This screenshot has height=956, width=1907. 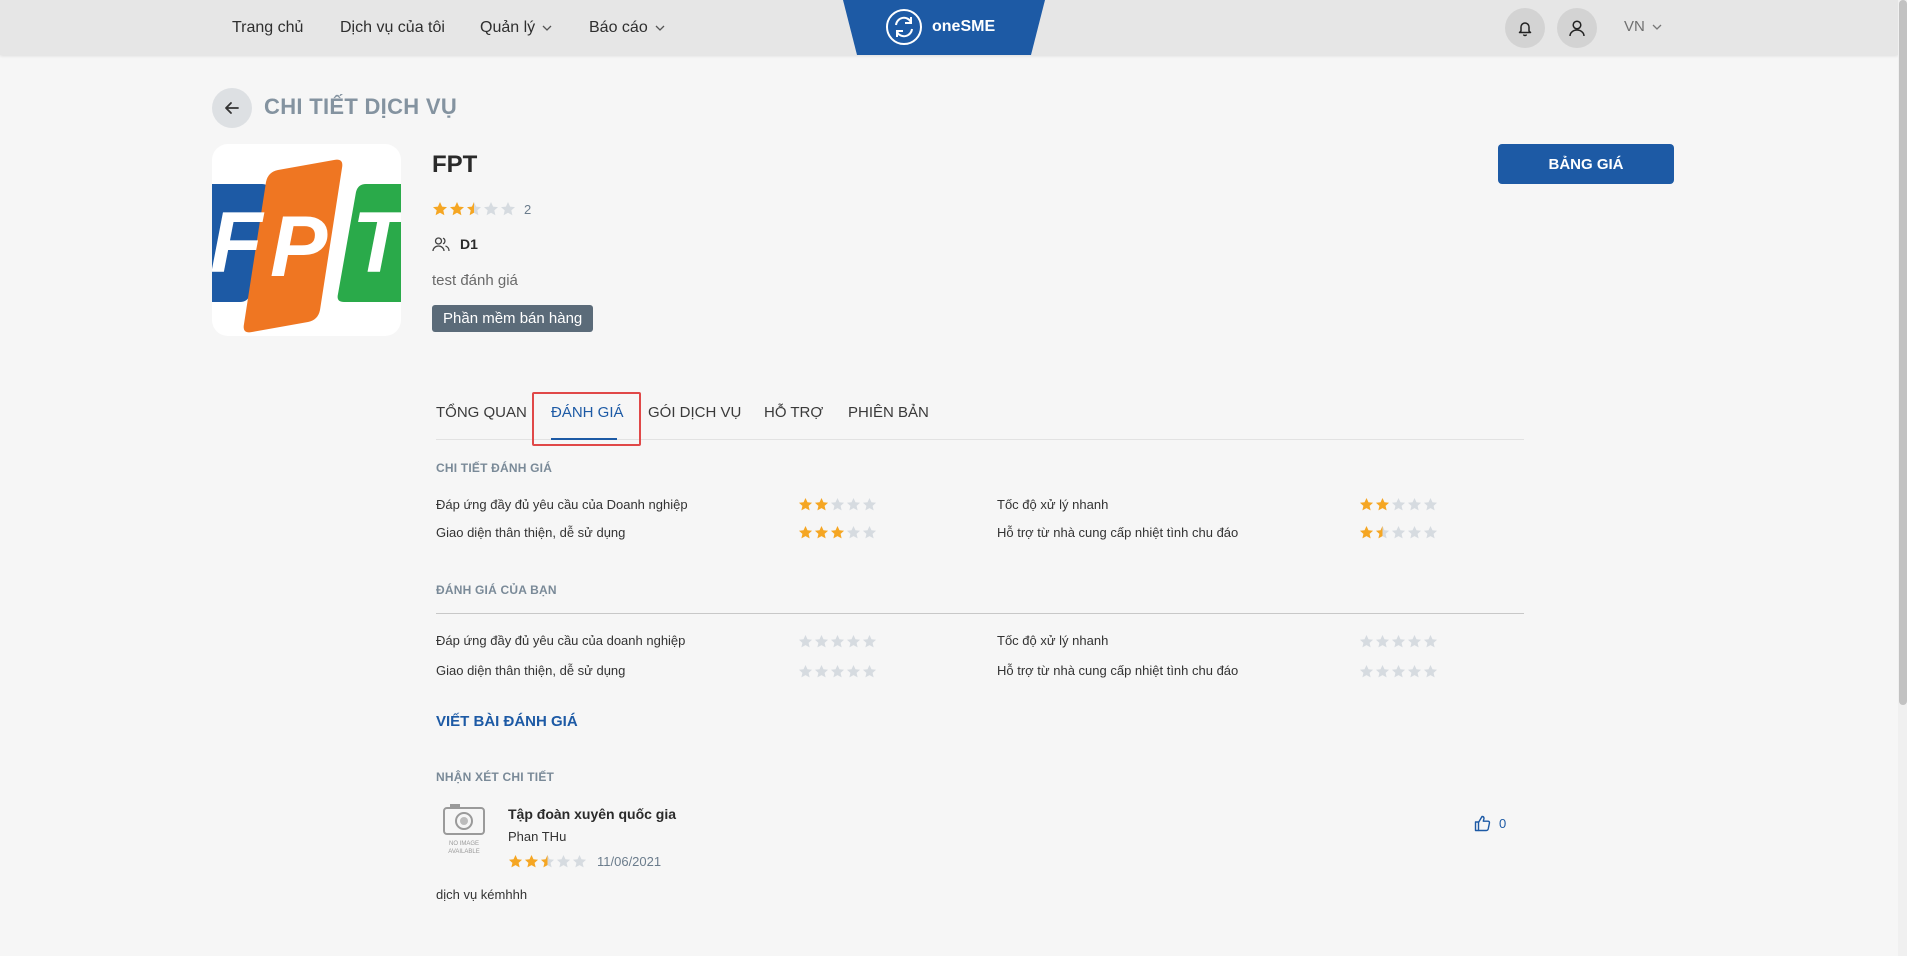 I want to click on chevron-down-icon, so click(x=660, y=28).